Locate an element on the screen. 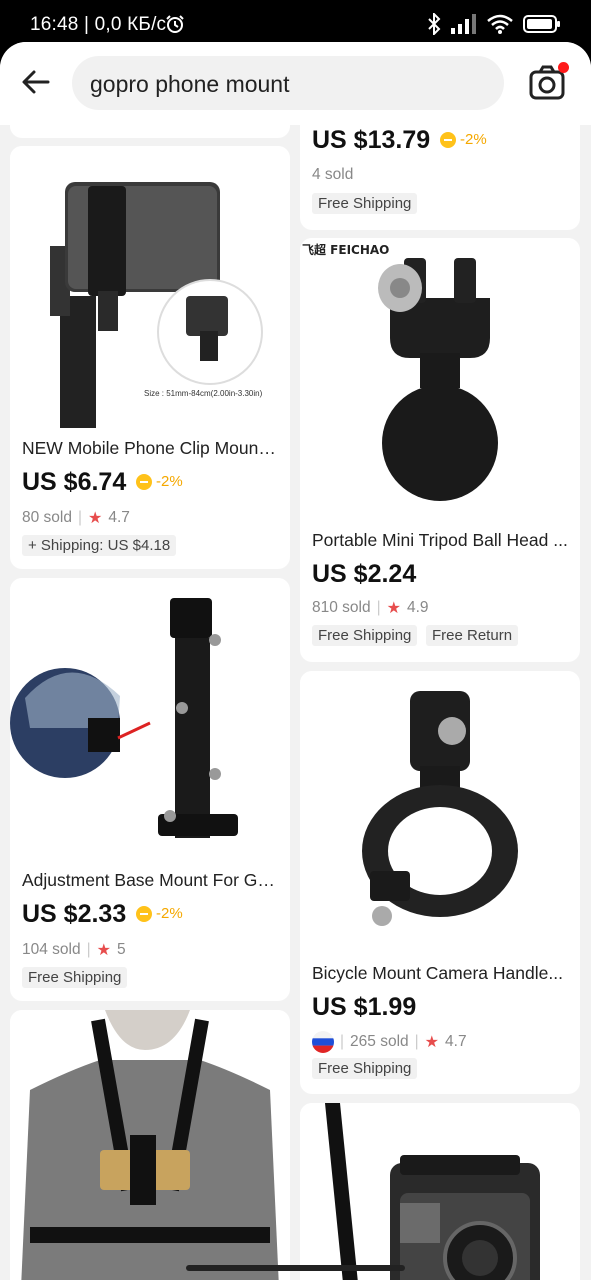 The width and height of the screenshot is (591, 1280). battery-icon is located at coordinates (541, 24).